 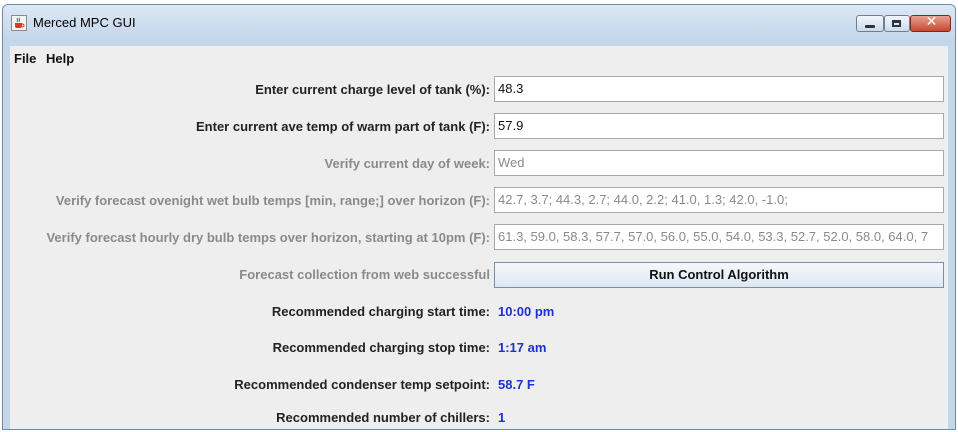 What do you see at coordinates (719, 126) in the screenshot?
I see `warm-temp-input: 57.9` at bounding box center [719, 126].